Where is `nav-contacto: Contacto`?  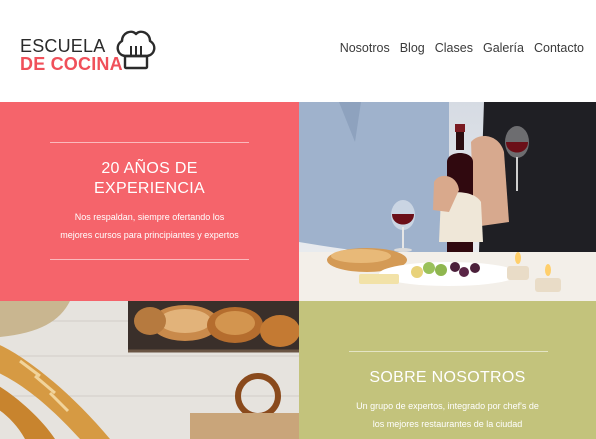 nav-contacto: Contacto is located at coordinates (559, 48).